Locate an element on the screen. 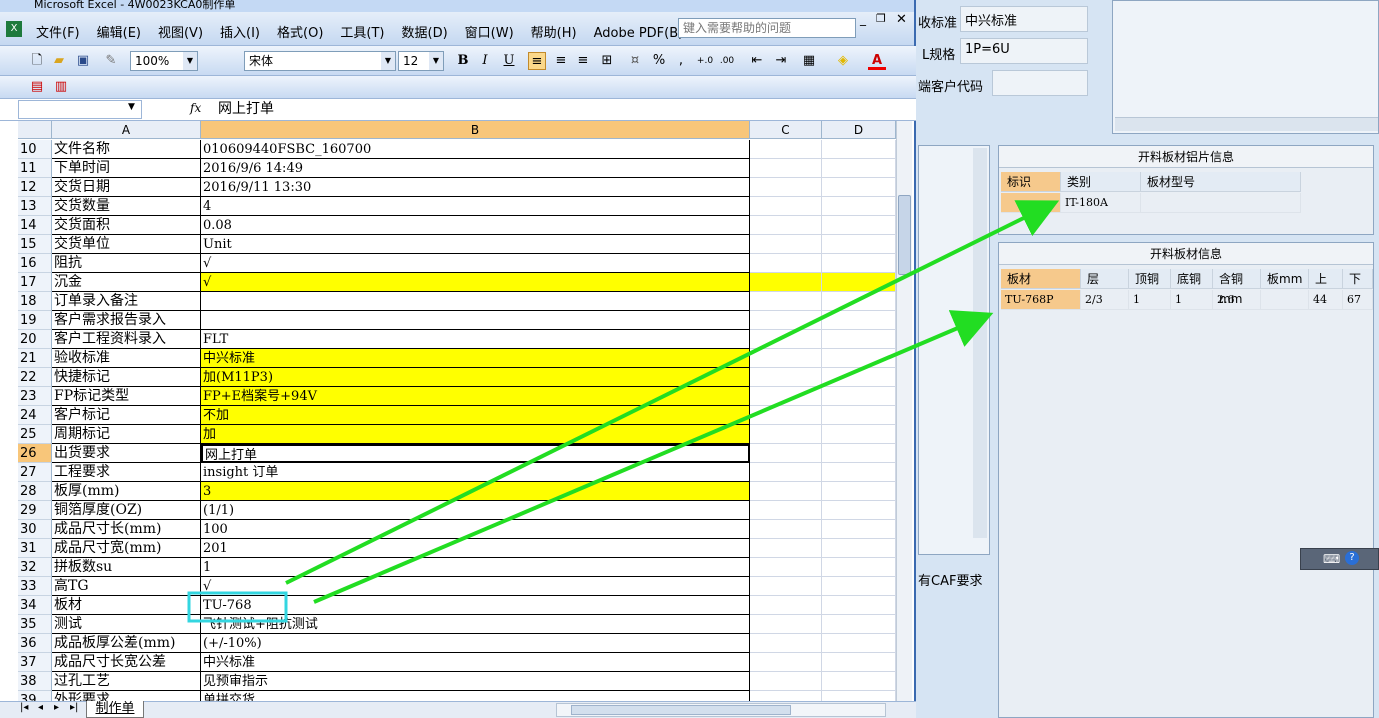 The image size is (1379, 718). menu-help: 帮助(H) is located at coordinates (554, 31).